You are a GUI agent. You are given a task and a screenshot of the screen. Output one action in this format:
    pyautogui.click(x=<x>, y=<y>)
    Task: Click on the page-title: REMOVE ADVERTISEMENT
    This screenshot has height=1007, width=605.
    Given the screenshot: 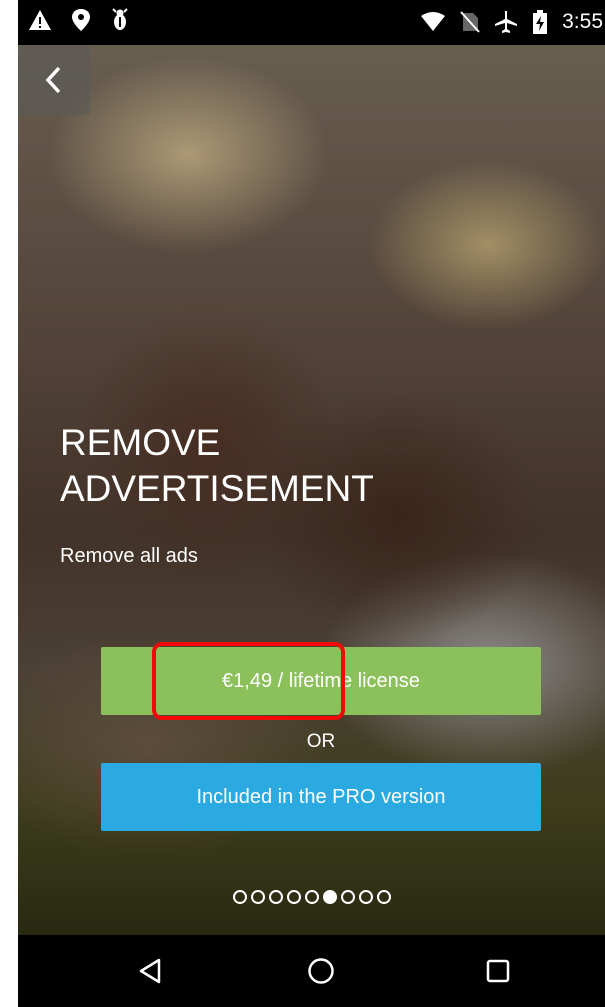 What is the action you would take?
    pyautogui.click(x=217, y=465)
    